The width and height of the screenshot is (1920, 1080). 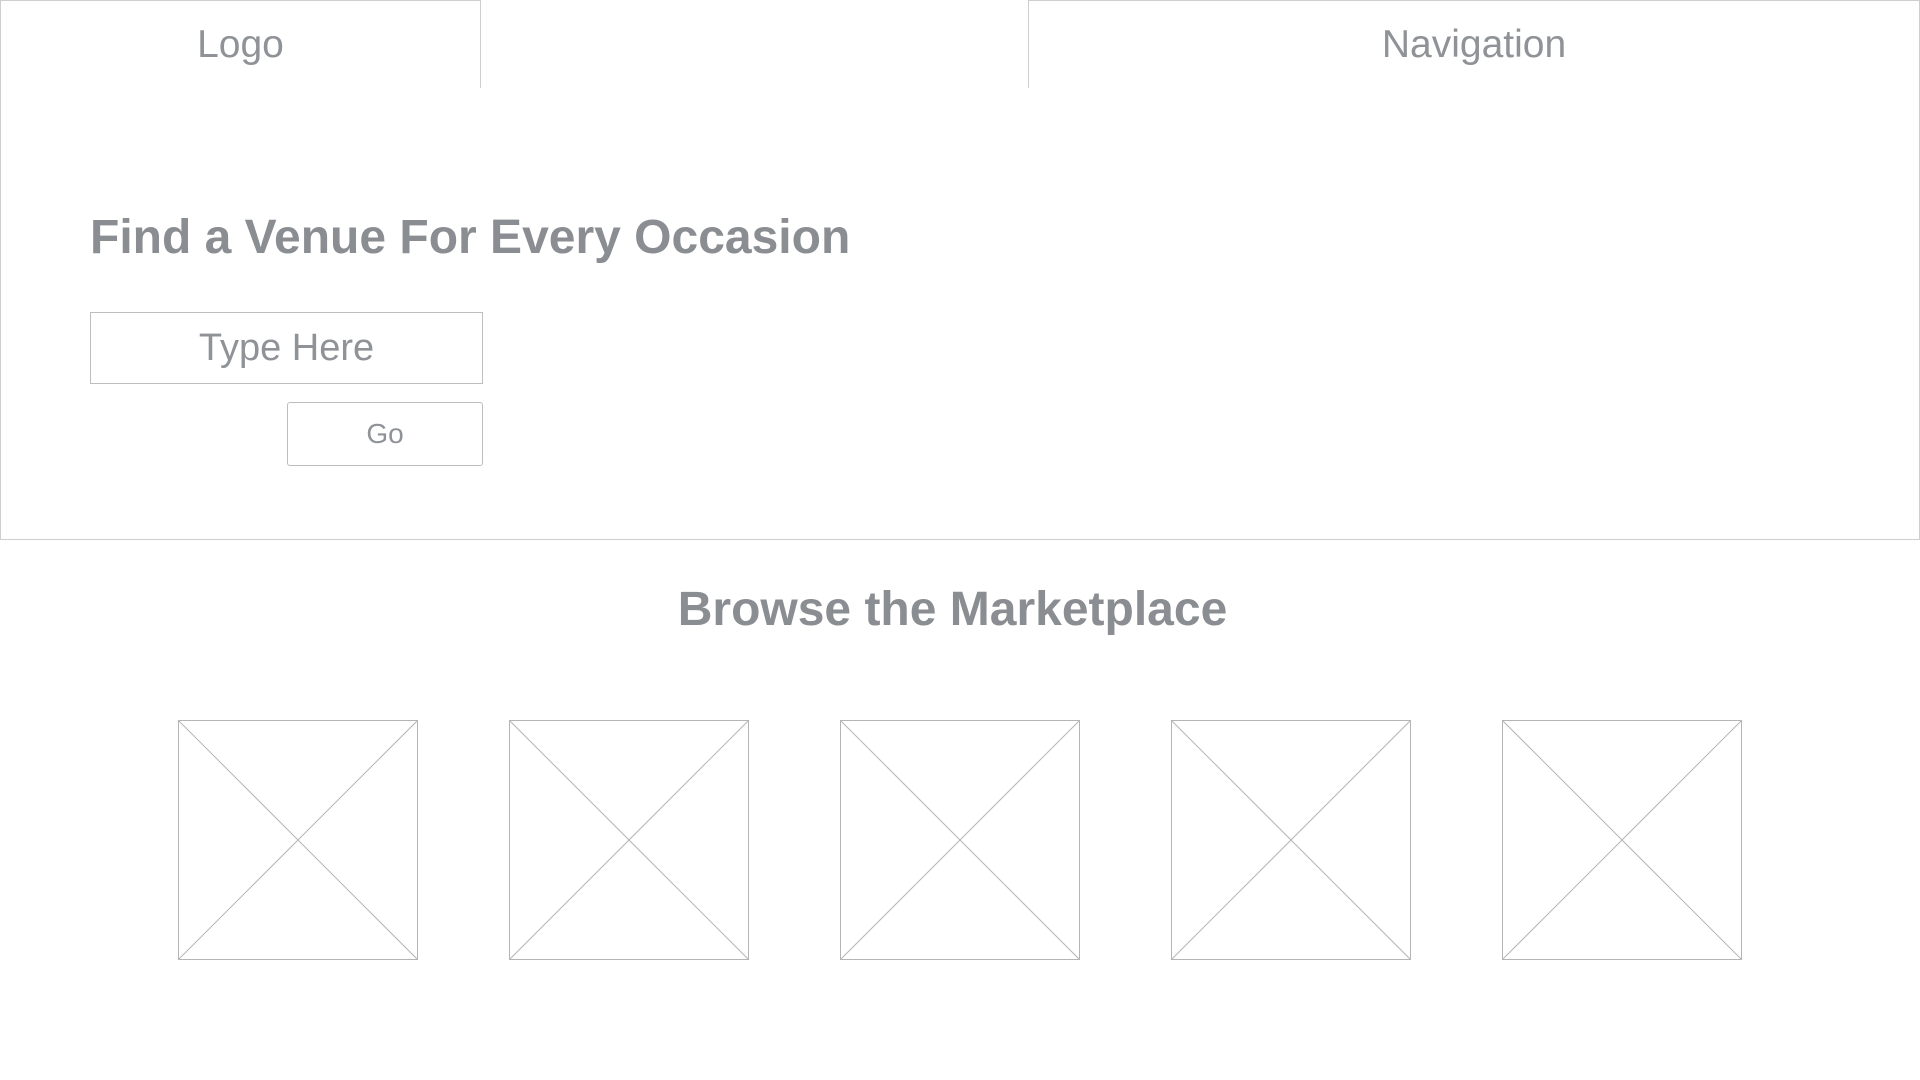 I want to click on navigation-label: Navigation, so click(x=1474, y=44).